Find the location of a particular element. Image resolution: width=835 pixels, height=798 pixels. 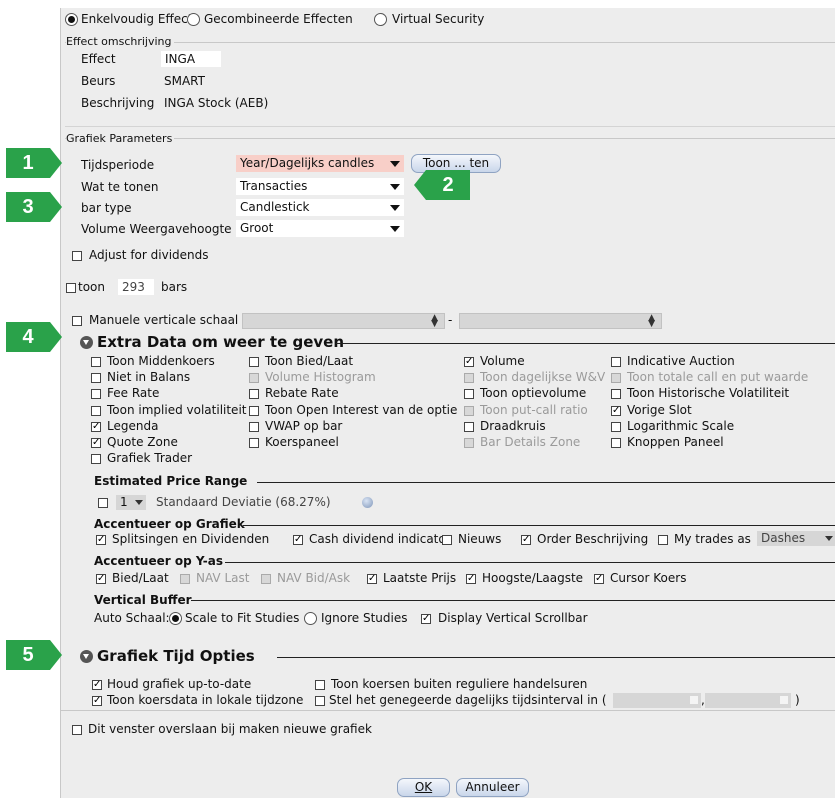

period-extra-button-label: Toon ... ten is located at coordinates (456, 163).